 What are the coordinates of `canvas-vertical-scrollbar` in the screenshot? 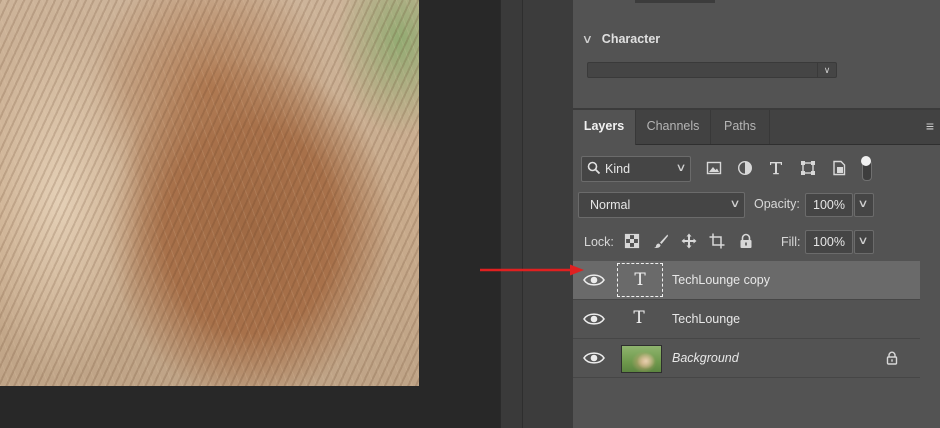 It's located at (511, 214).